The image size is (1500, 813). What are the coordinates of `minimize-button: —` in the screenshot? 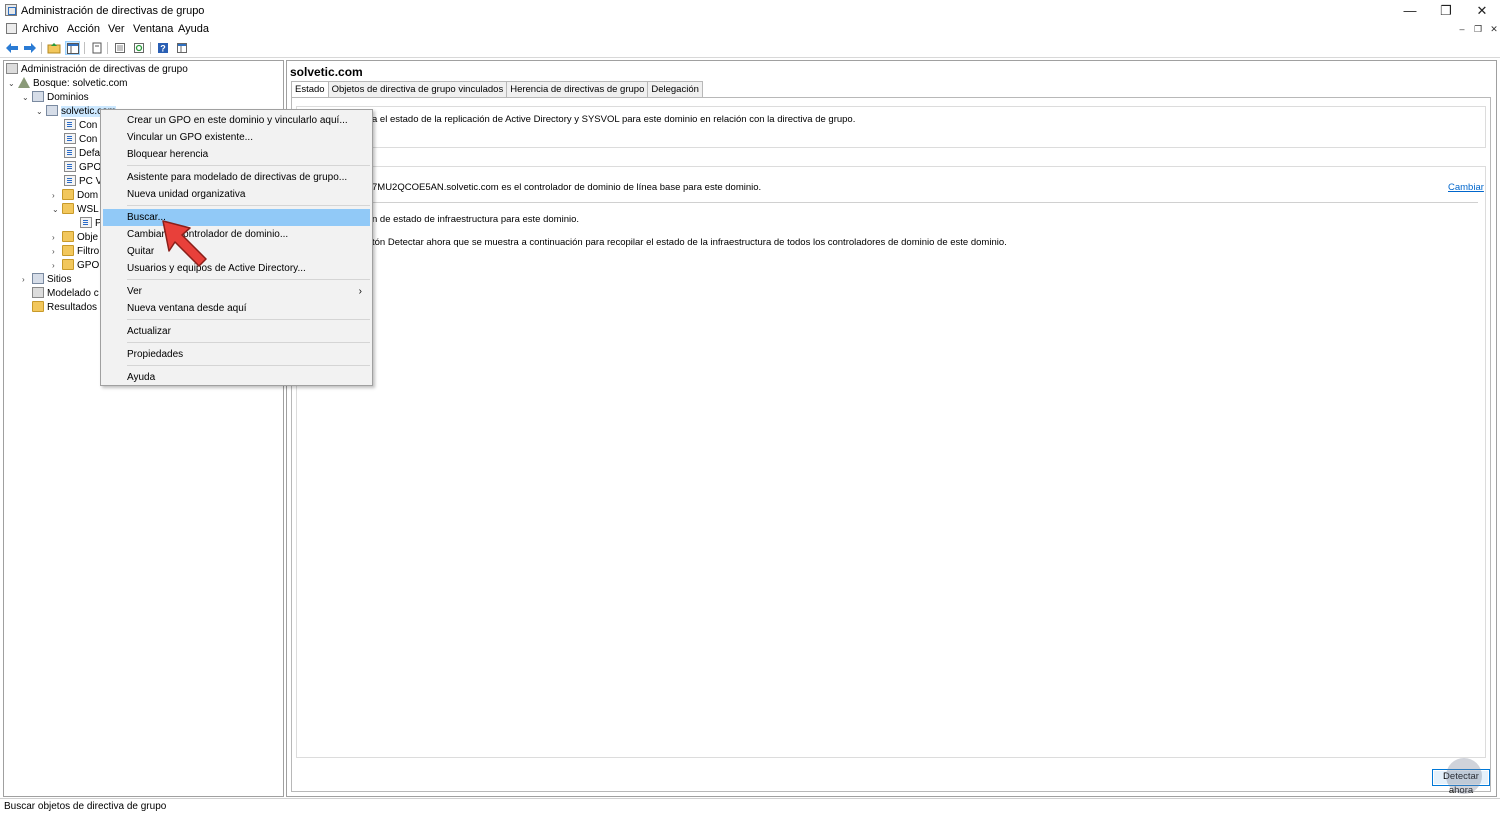 It's located at (1410, 10).